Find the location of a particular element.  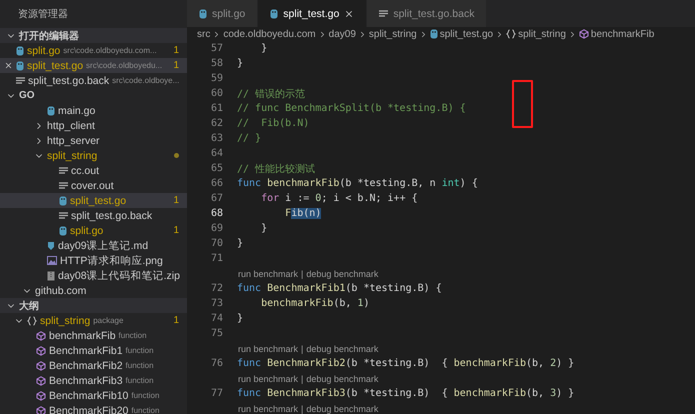

editor-tab: split_test.go is located at coordinates (313, 13).